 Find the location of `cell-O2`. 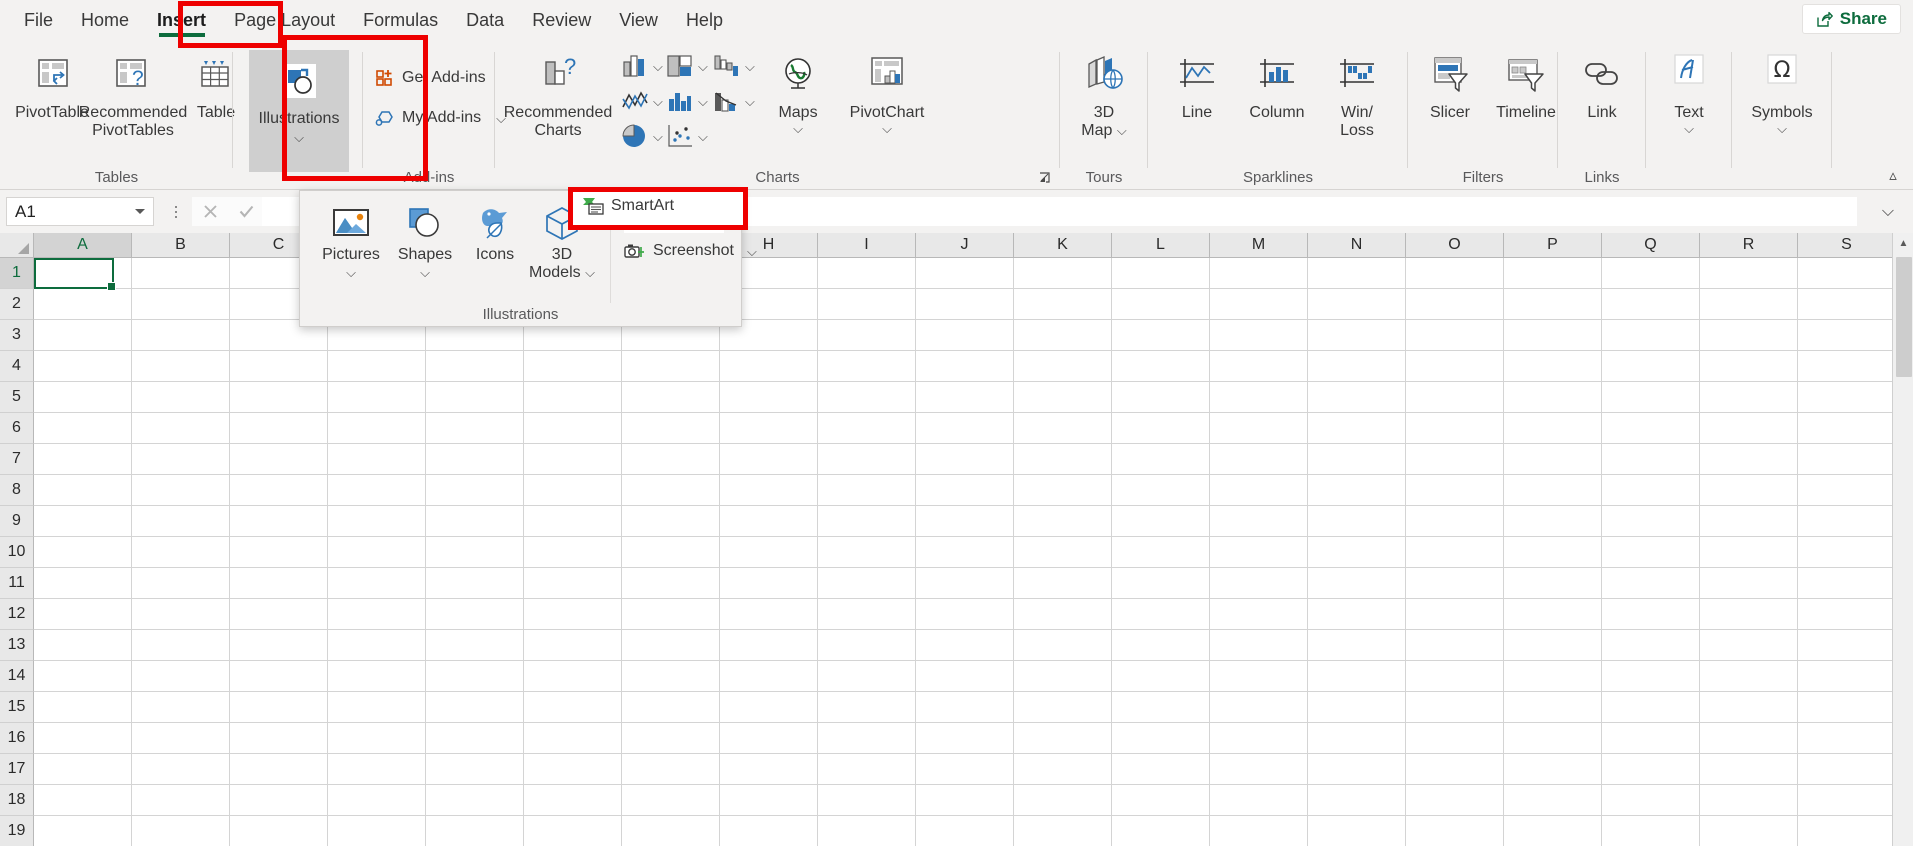

cell-O2 is located at coordinates (1455, 304).